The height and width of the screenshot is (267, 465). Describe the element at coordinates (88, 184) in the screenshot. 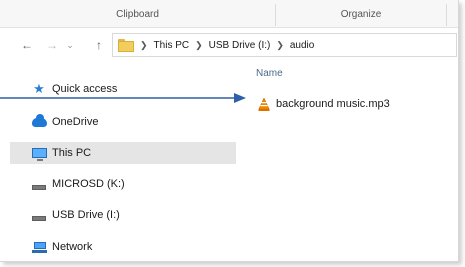

I see `sidebar-item-label: MICROSD (K:)` at that location.